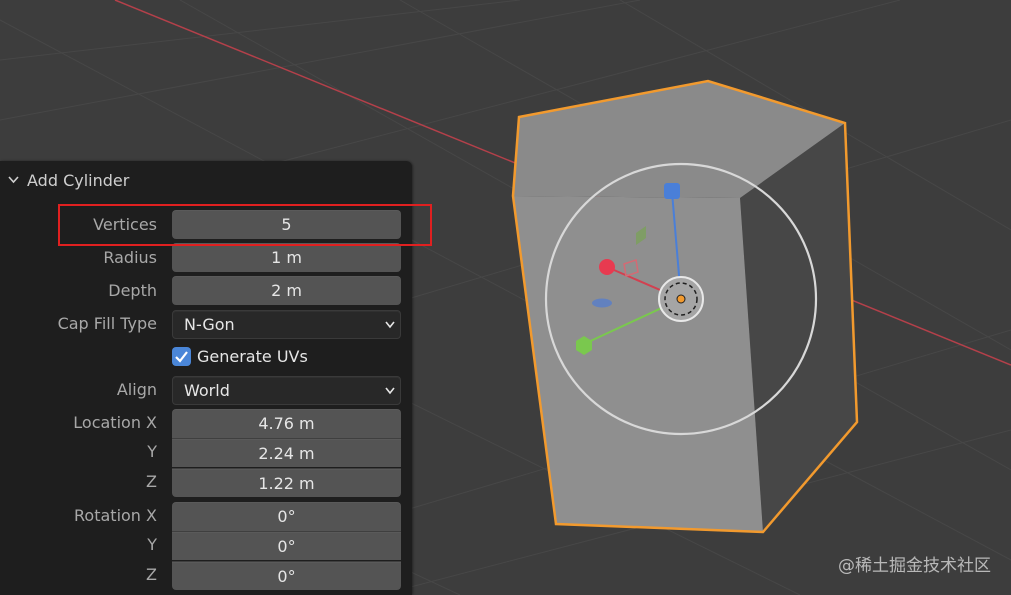 The height and width of the screenshot is (595, 1011). What do you see at coordinates (672, 191) in the screenshot?
I see `z-axis-handle` at bounding box center [672, 191].